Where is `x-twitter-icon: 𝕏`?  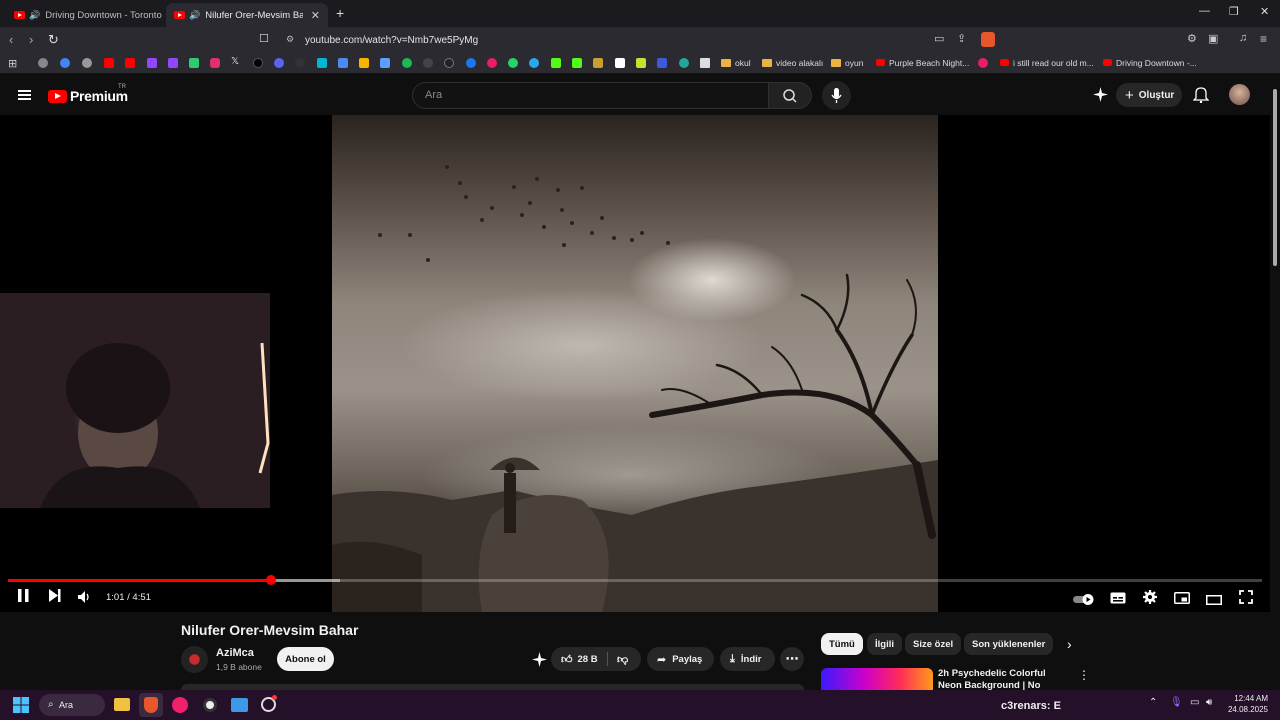
x-twitter-icon: 𝕏 is located at coordinates (235, 61).